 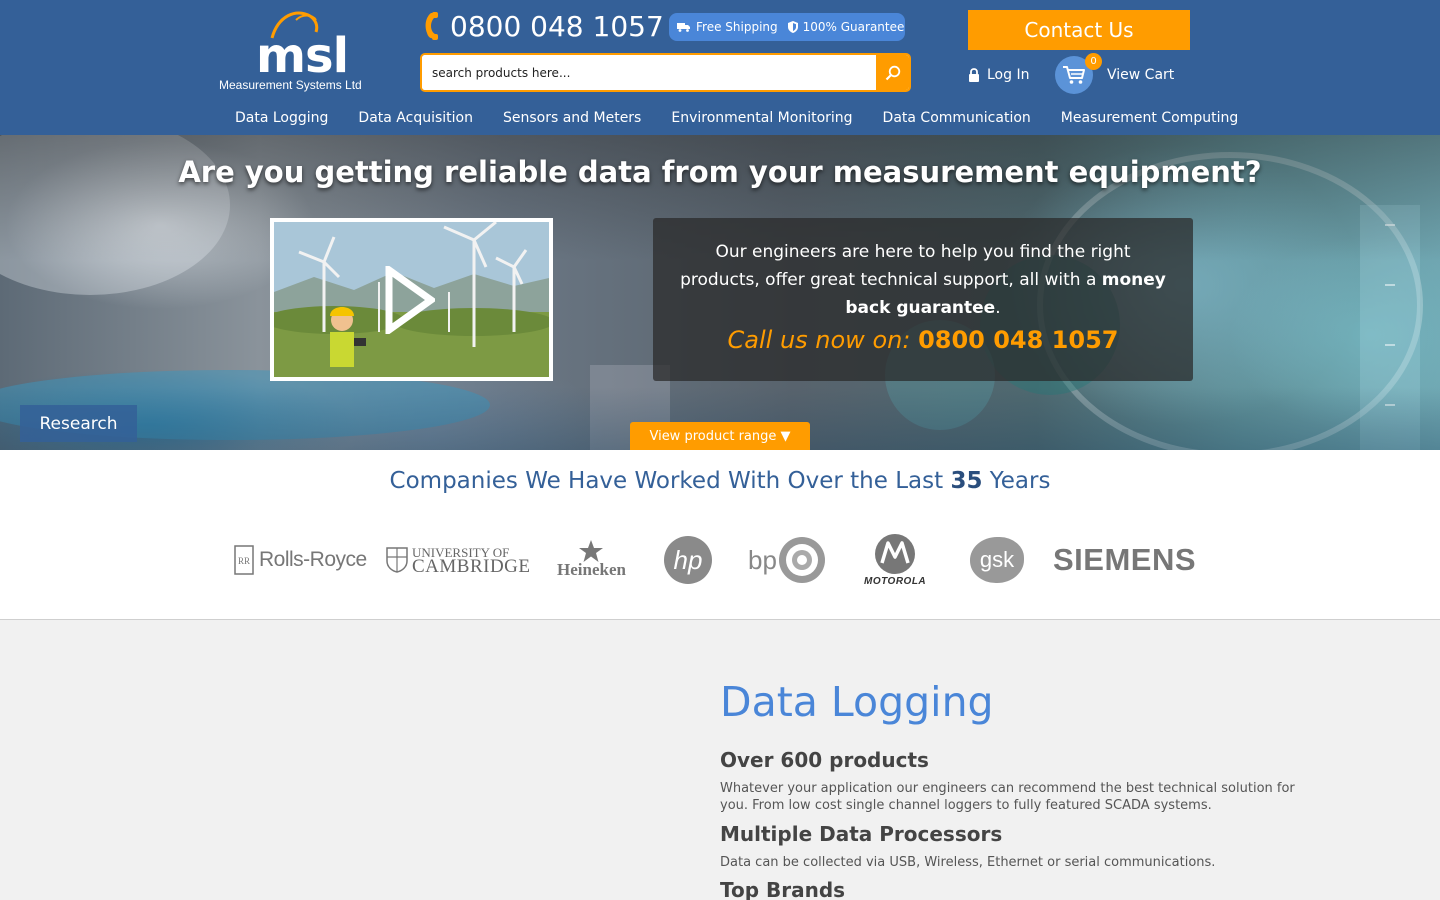 I want to click on hp-circle: hp, so click(x=688, y=560).